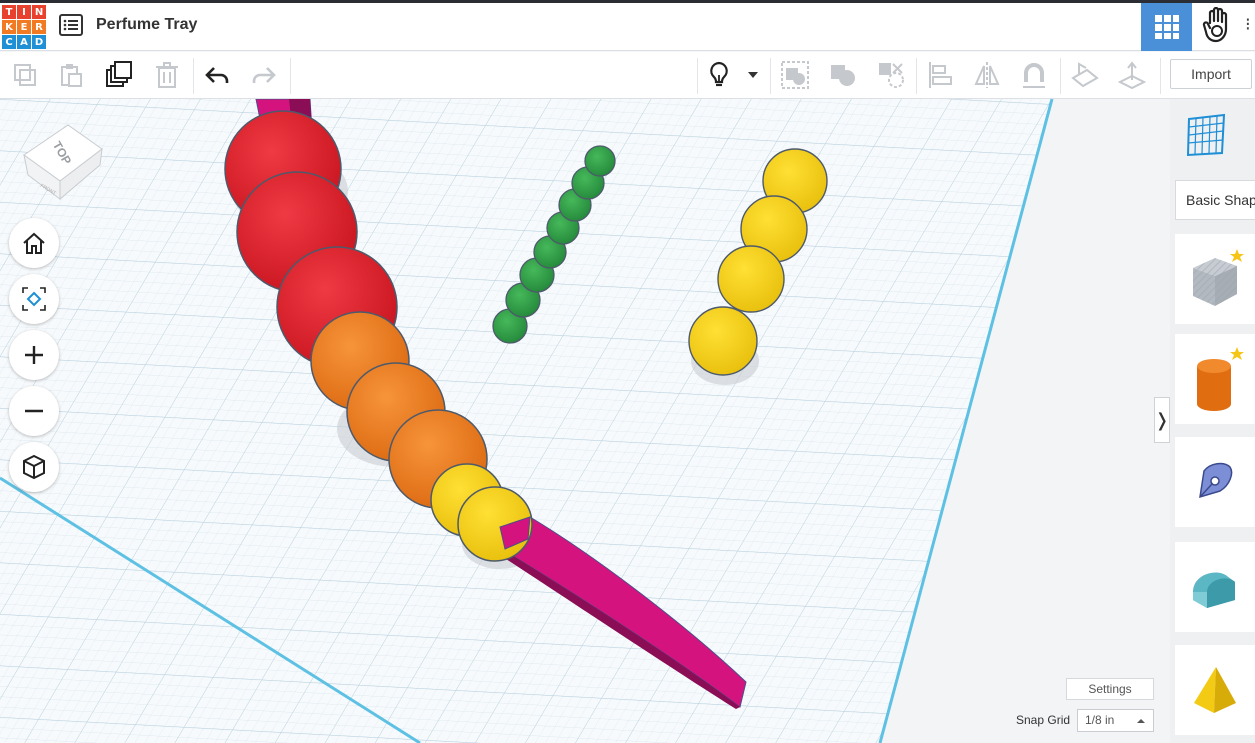 This screenshot has width=1255, height=743. I want to click on paste-button, so click(71, 75).